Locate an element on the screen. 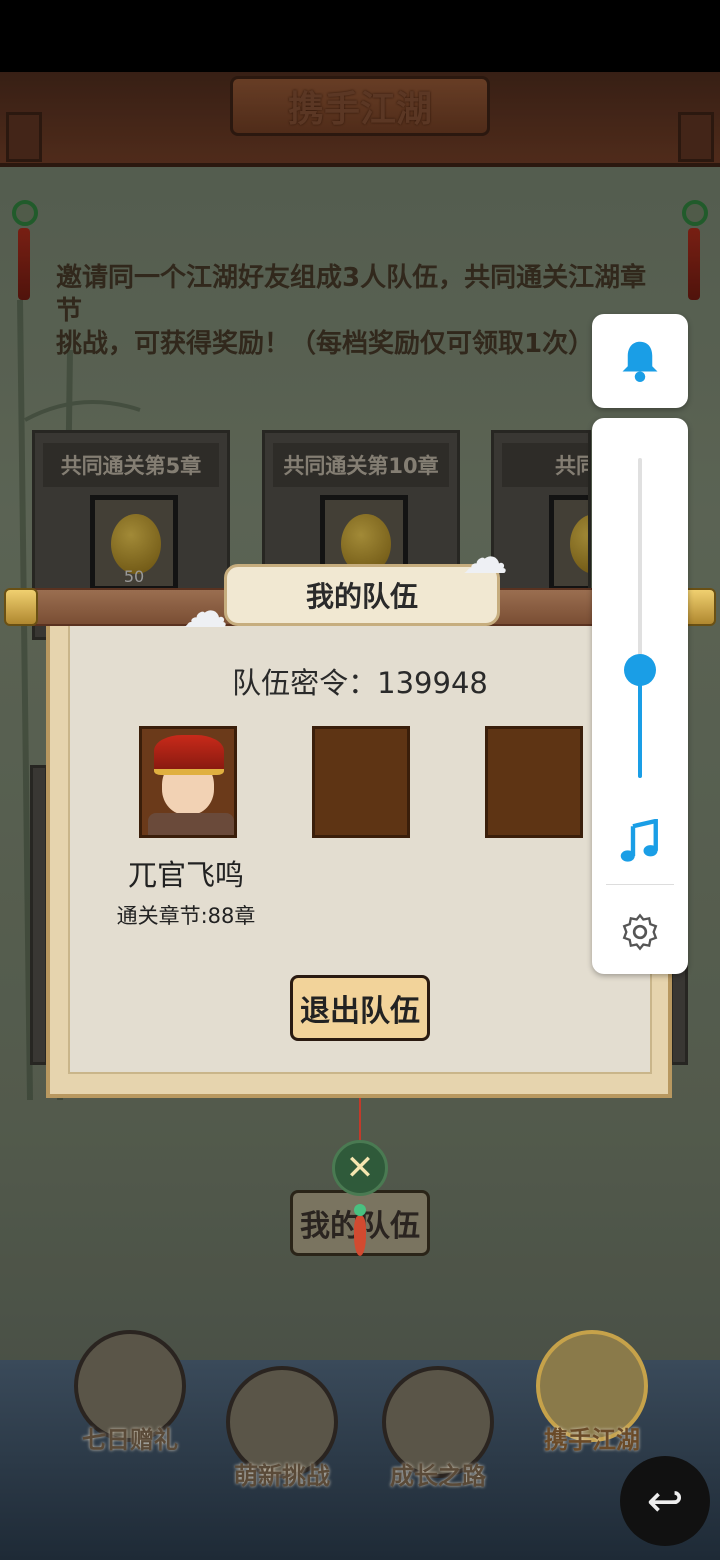  nav-label: 成长之路 is located at coordinates (438, 1476).